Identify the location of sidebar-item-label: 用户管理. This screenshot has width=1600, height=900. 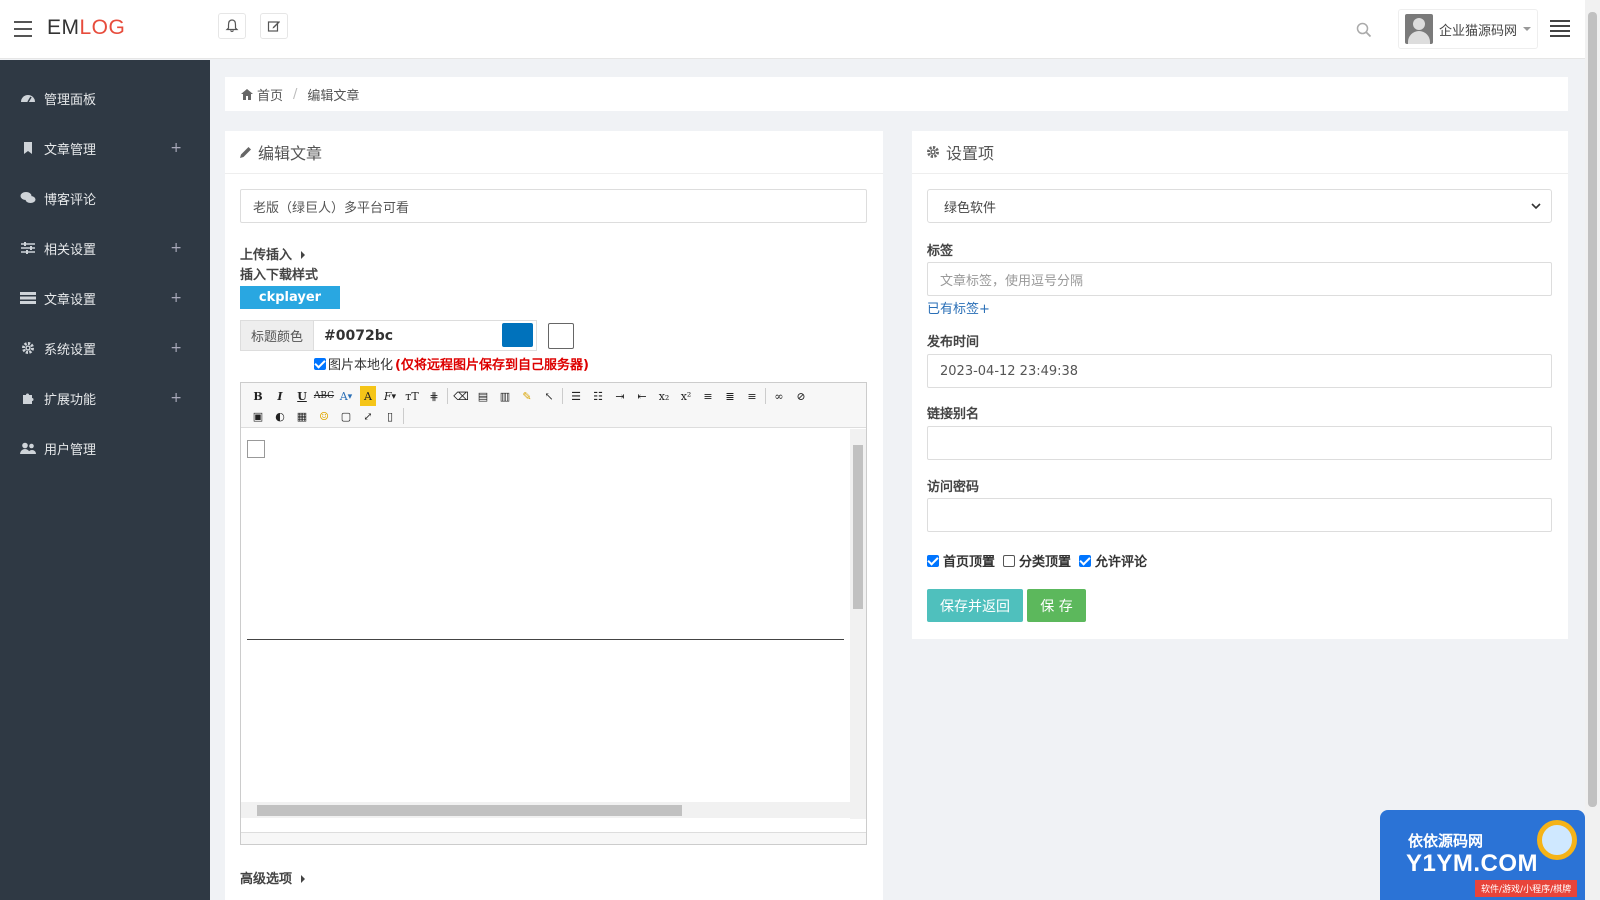
(70, 450).